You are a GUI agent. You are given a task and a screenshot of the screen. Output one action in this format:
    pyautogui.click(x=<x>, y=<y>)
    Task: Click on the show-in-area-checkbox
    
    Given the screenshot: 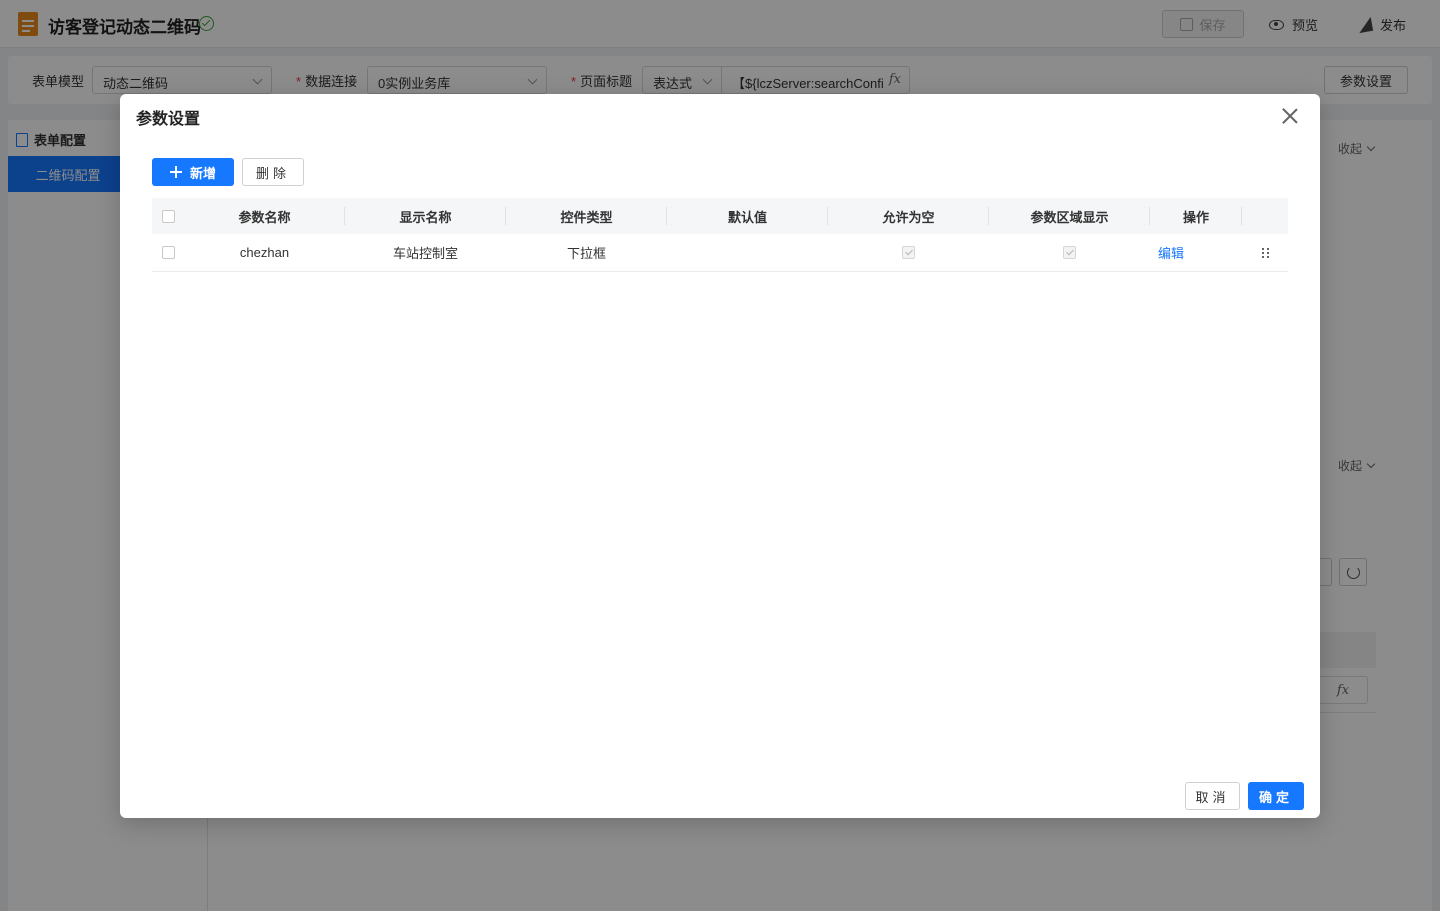 What is the action you would take?
    pyautogui.click(x=1069, y=252)
    